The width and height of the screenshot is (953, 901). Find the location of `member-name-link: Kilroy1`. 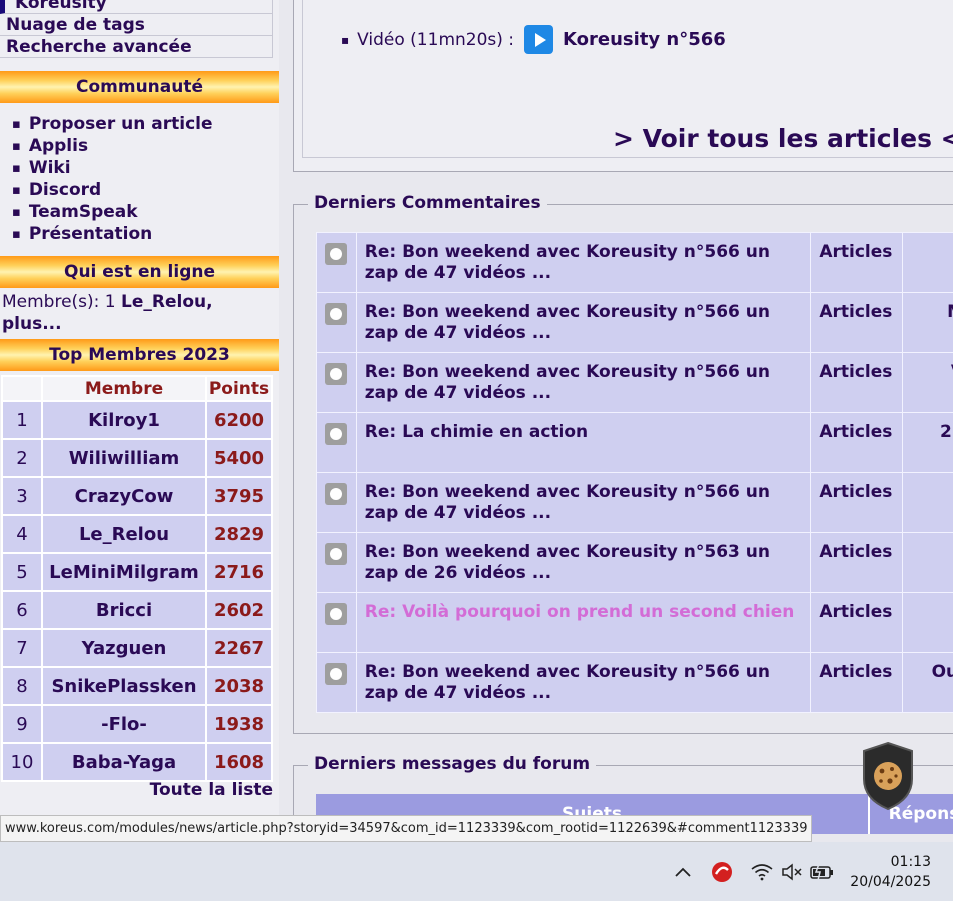

member-name-link: Kilroy1 is located at coordinates (124, 420).